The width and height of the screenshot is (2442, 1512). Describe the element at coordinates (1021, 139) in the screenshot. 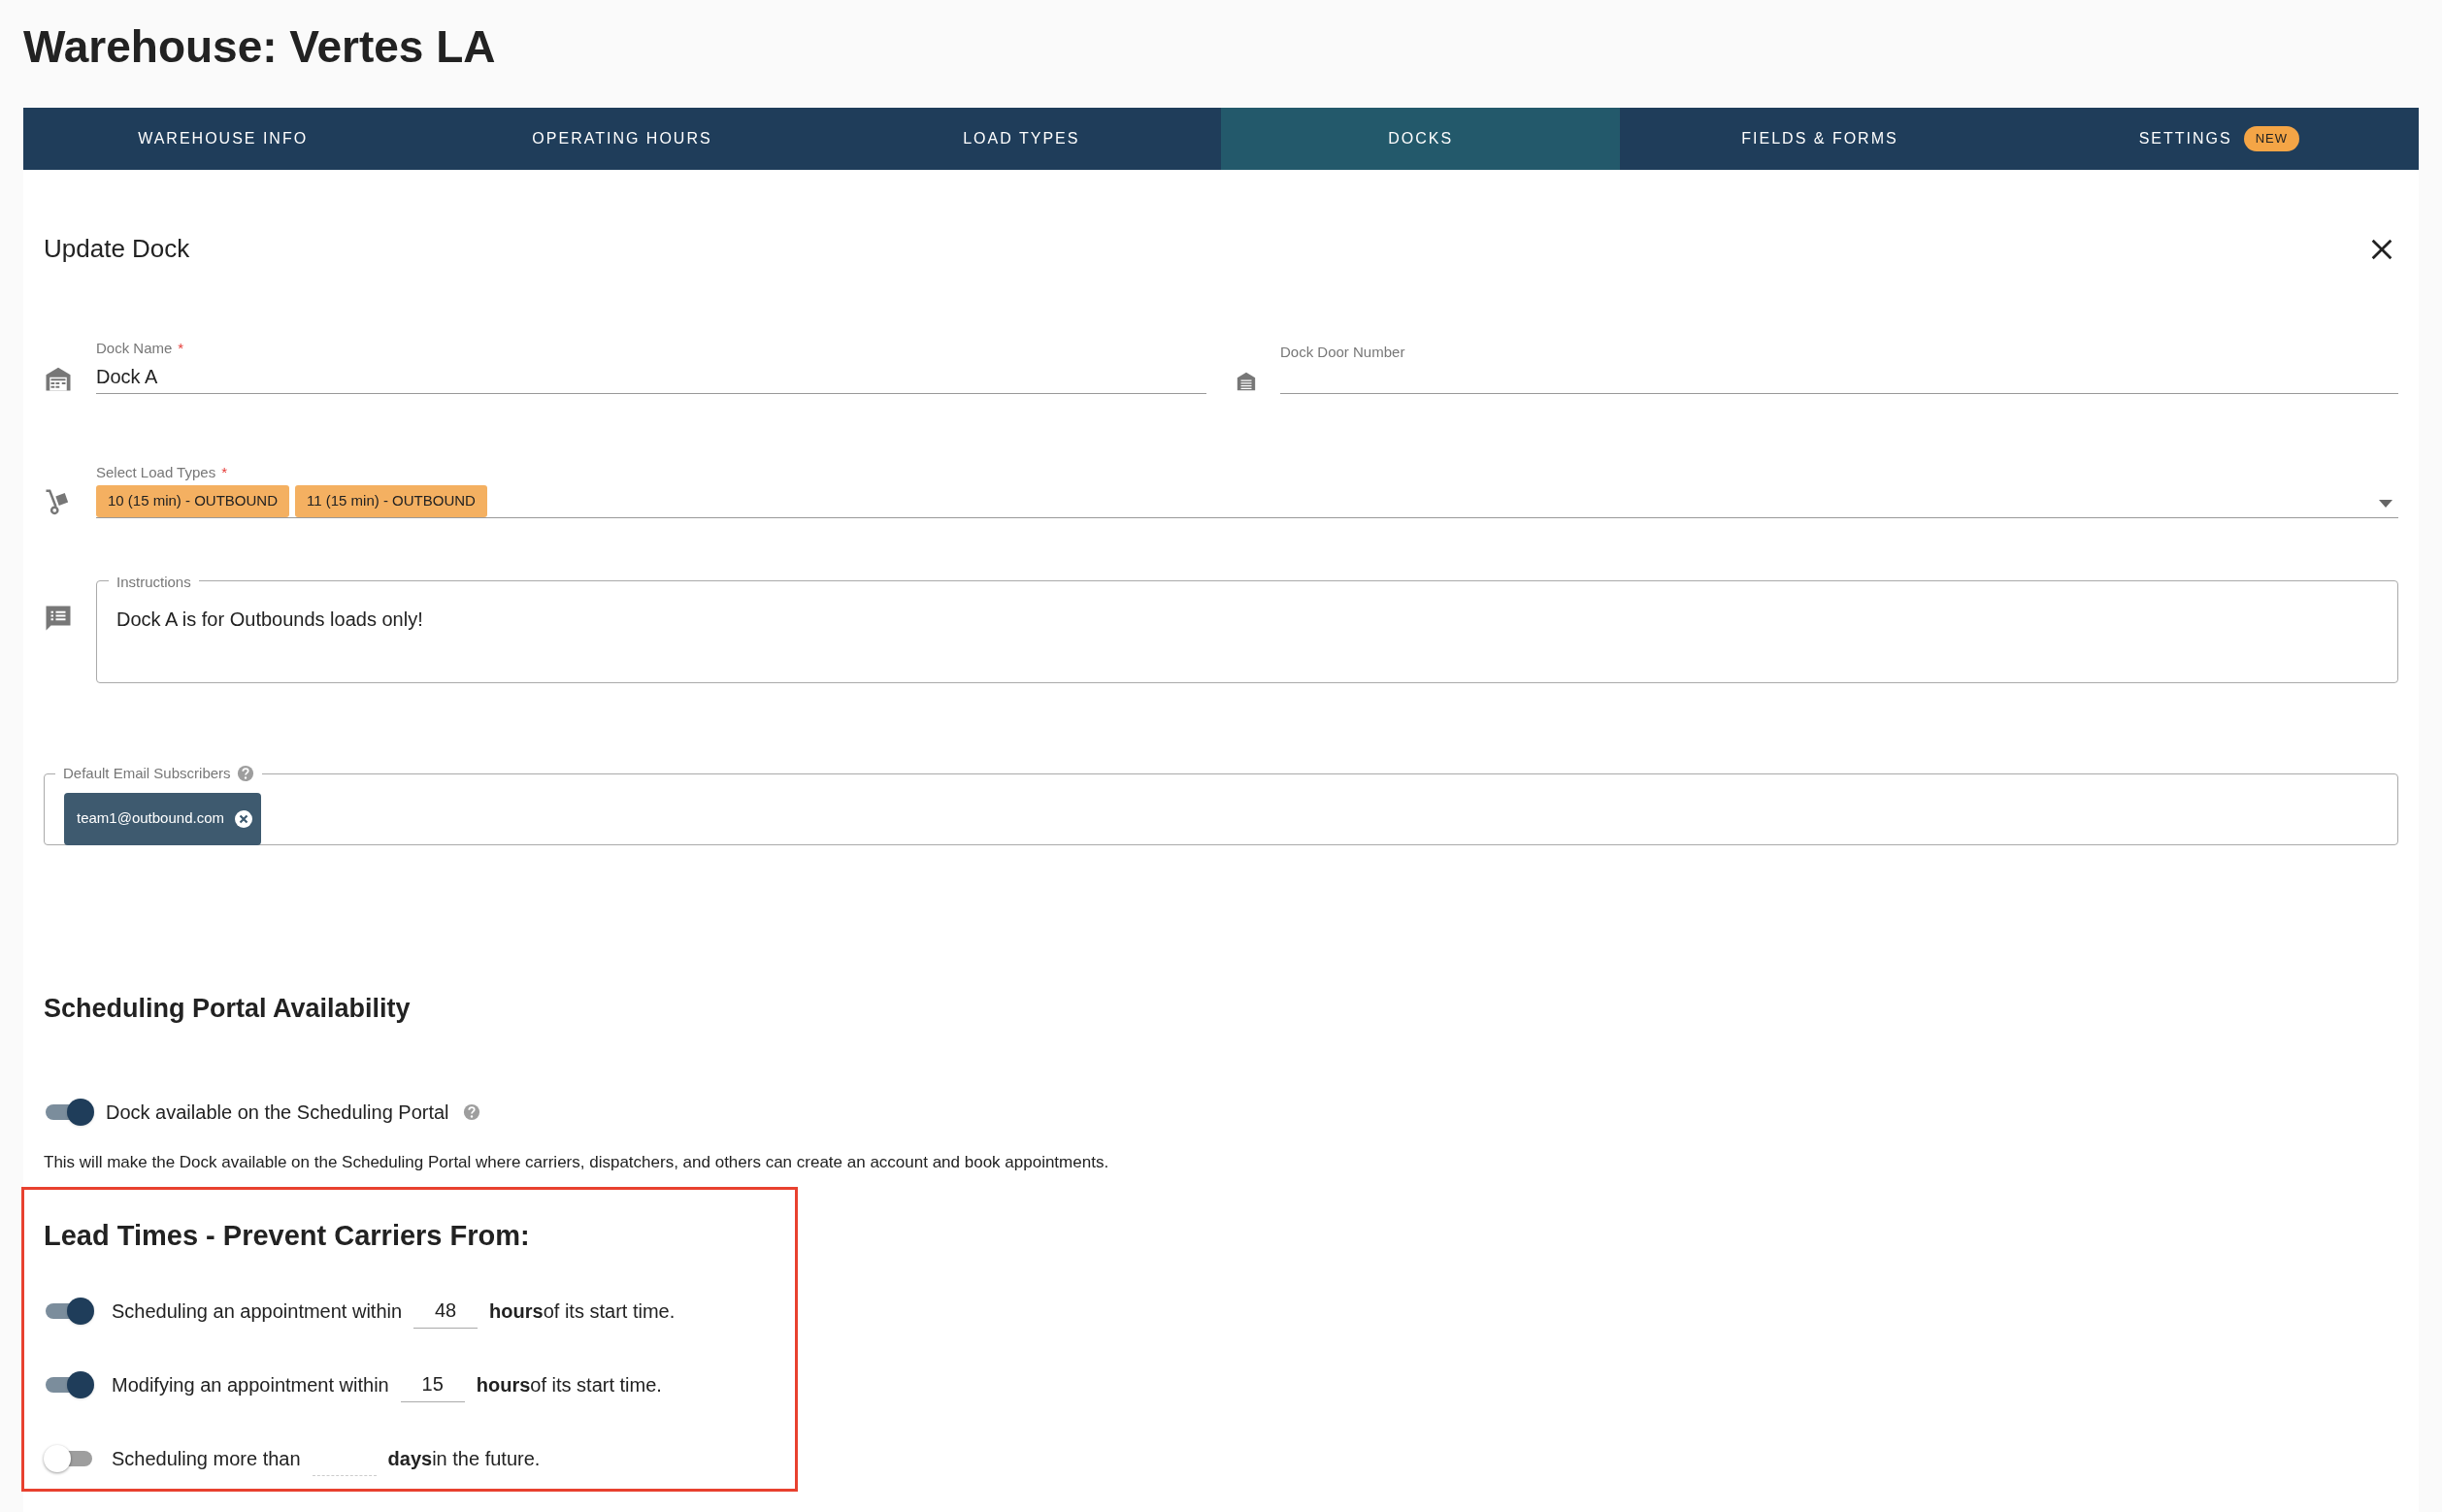

I see `tab: LOAD TYPES` at that location.